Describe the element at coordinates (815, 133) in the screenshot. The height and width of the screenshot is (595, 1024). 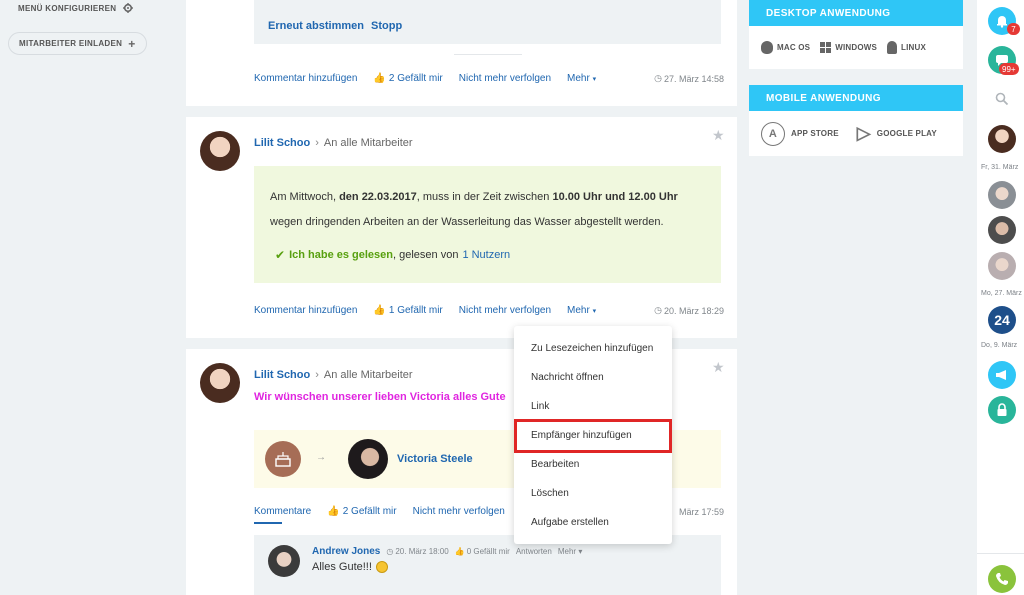
I see `app-store-label: APP STORE` at that location.